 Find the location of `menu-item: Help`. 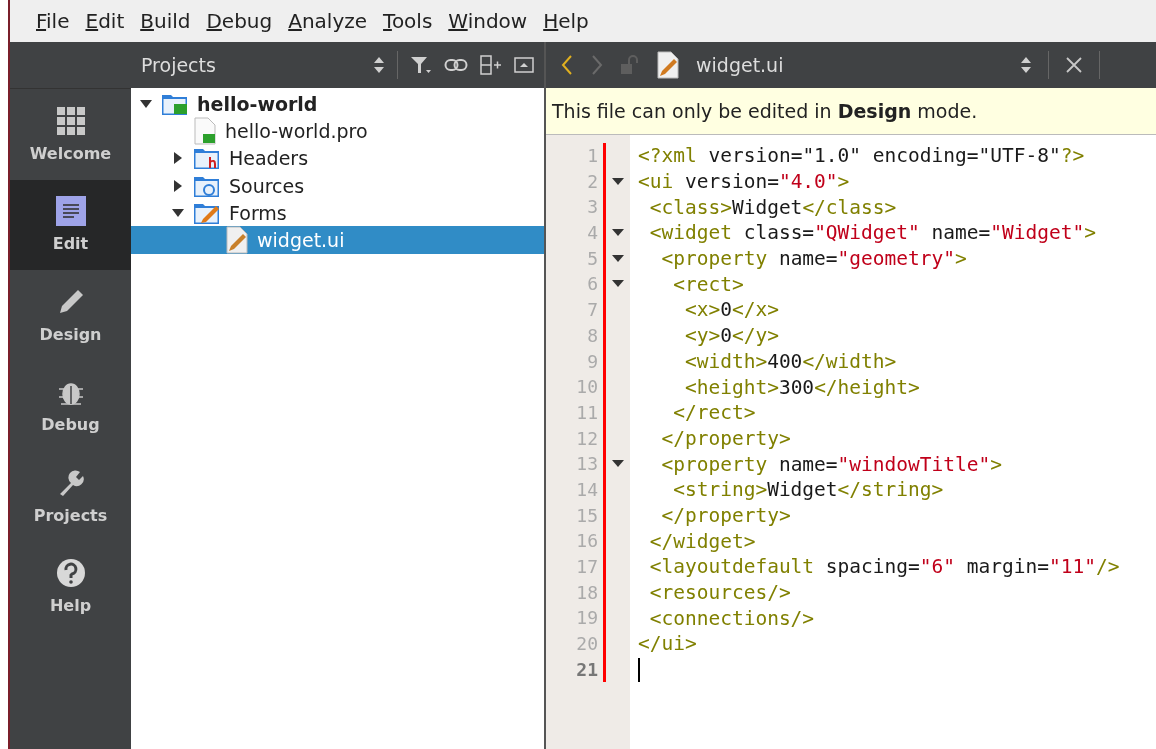

menu-item: Help is located at coordinates (566, 21).